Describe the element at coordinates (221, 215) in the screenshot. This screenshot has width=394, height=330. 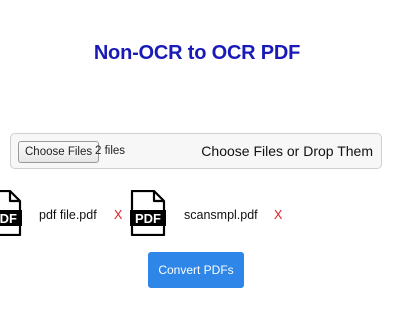
I see `file-name: scansmpl.pdf` at that location.